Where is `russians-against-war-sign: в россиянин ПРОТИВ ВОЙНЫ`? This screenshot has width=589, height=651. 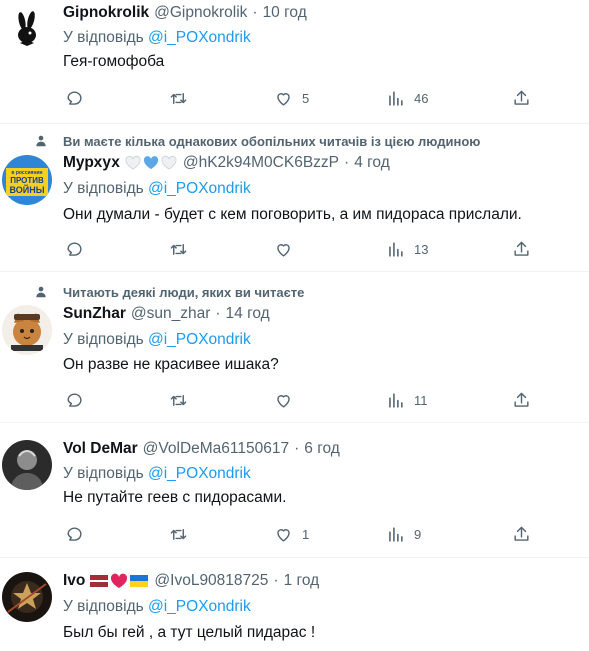 russians-against-war-sign: в россиянин ПРОТИВ ВОЙНЫ is located at coordinates (27, 180).